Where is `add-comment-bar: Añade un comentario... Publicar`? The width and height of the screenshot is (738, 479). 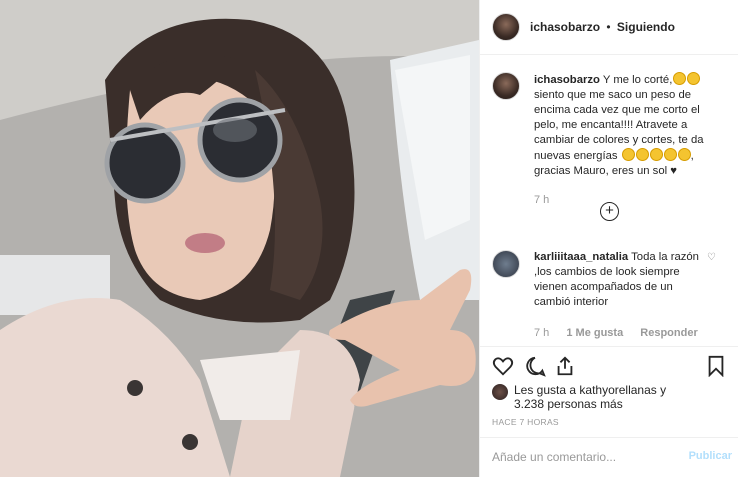 add-comment-bar: Añade un comentario... Publicar is located at coordinates (609, 458).